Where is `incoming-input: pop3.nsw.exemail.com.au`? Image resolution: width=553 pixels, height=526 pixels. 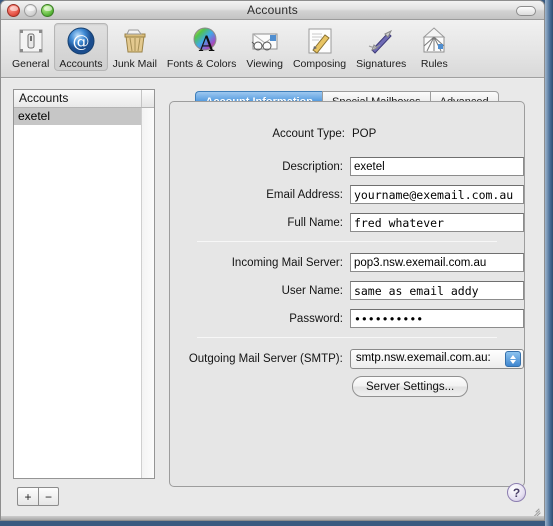 incoming-input: pop3.nsw.exemail.com.au is located at coordinates (436, 262).